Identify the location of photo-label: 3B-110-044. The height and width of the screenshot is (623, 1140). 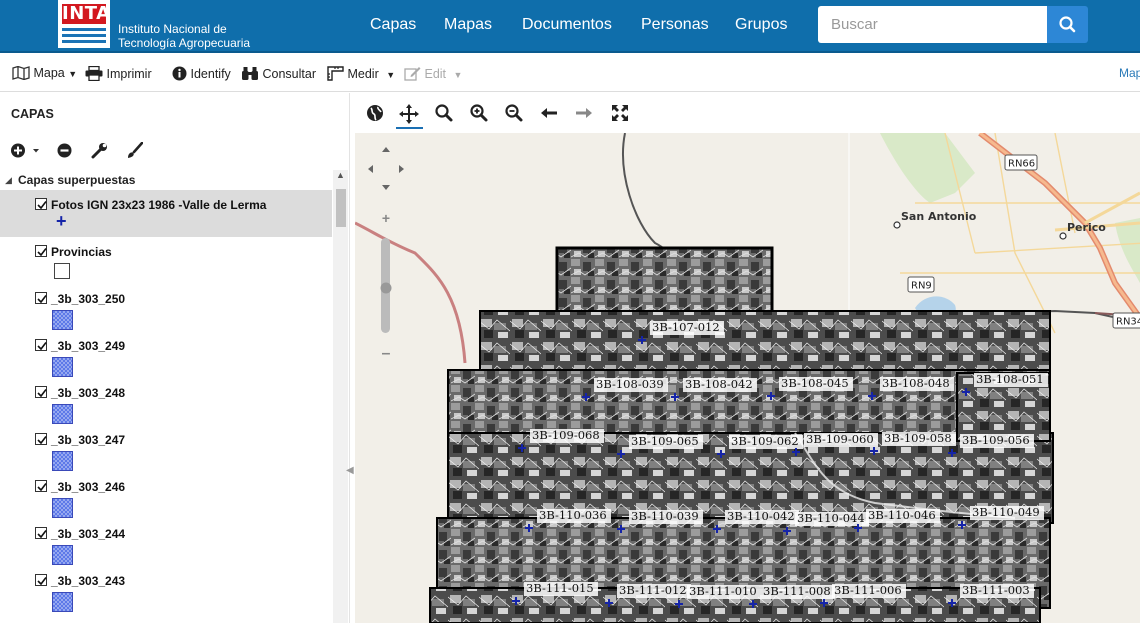
(831, 518).